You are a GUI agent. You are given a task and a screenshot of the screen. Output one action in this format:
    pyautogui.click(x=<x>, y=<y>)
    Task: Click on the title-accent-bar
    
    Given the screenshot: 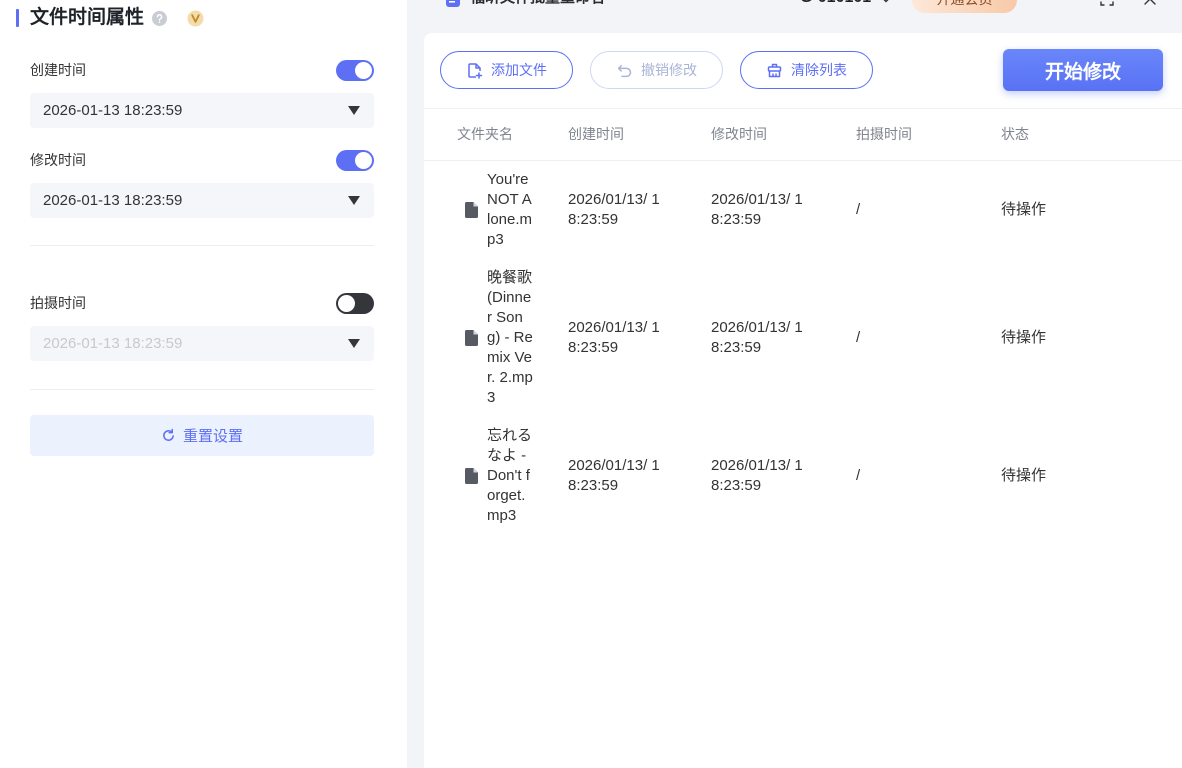 What is the action you would take?
    pyautogui.click(x=17, y=18)
    